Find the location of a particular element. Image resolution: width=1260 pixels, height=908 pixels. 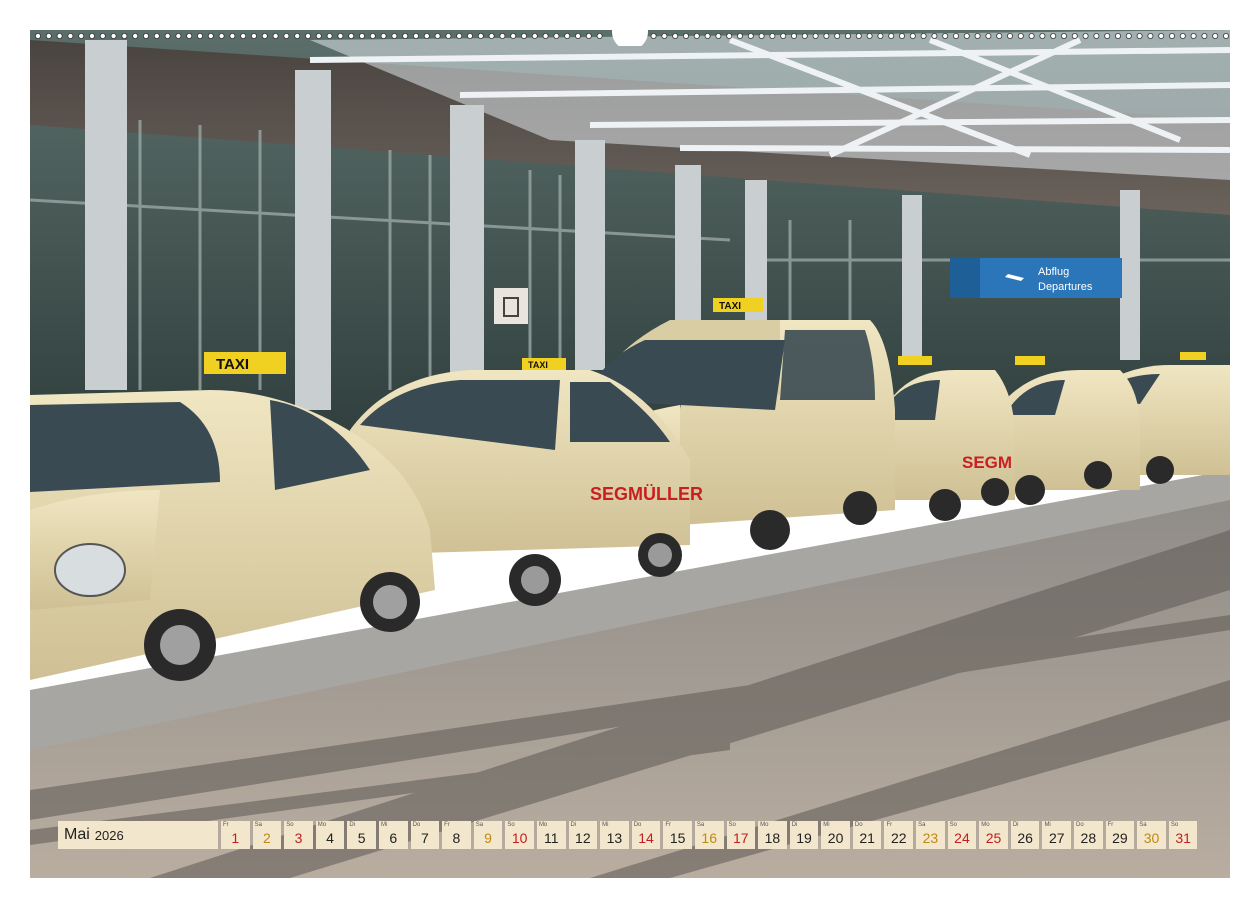

day-number: 12 is located at coordinates (583, 838).